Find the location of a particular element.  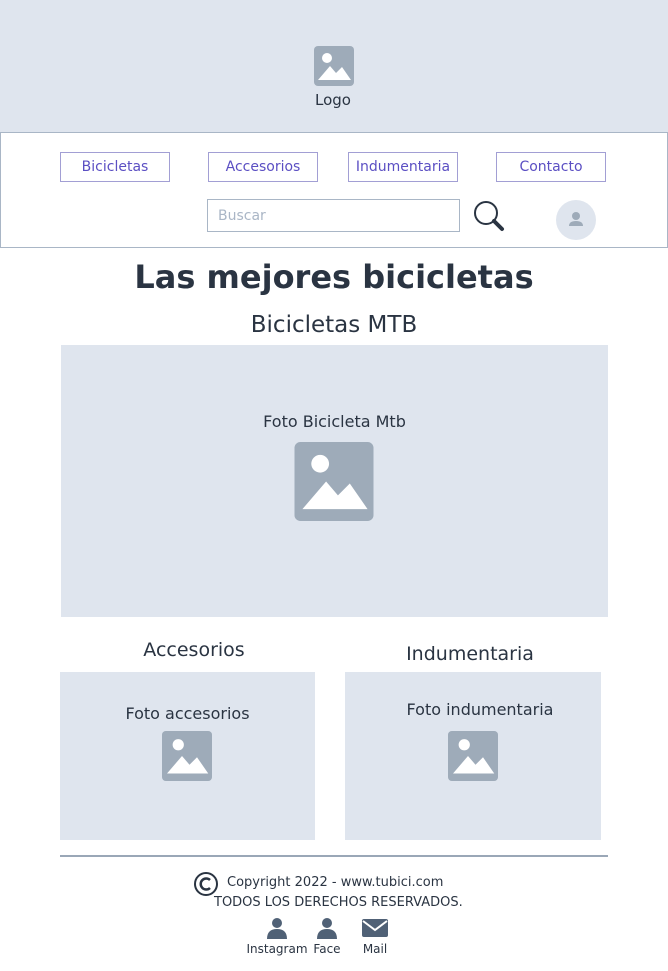

face-label: Face is located at coordinates (327, 949).